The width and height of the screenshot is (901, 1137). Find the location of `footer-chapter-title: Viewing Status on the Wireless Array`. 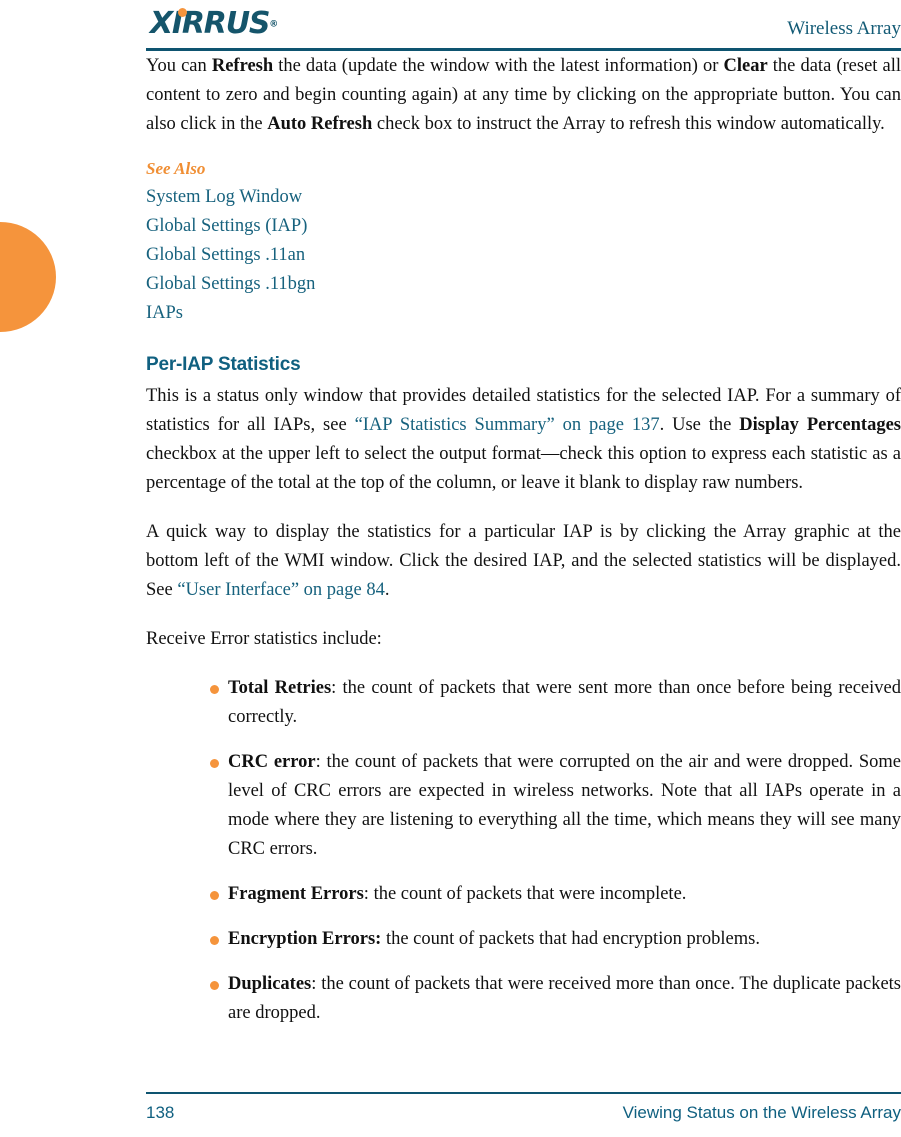

footer-chapter-title: Viewing Status on the Wireless Array is located at coordinates (761, 1112).